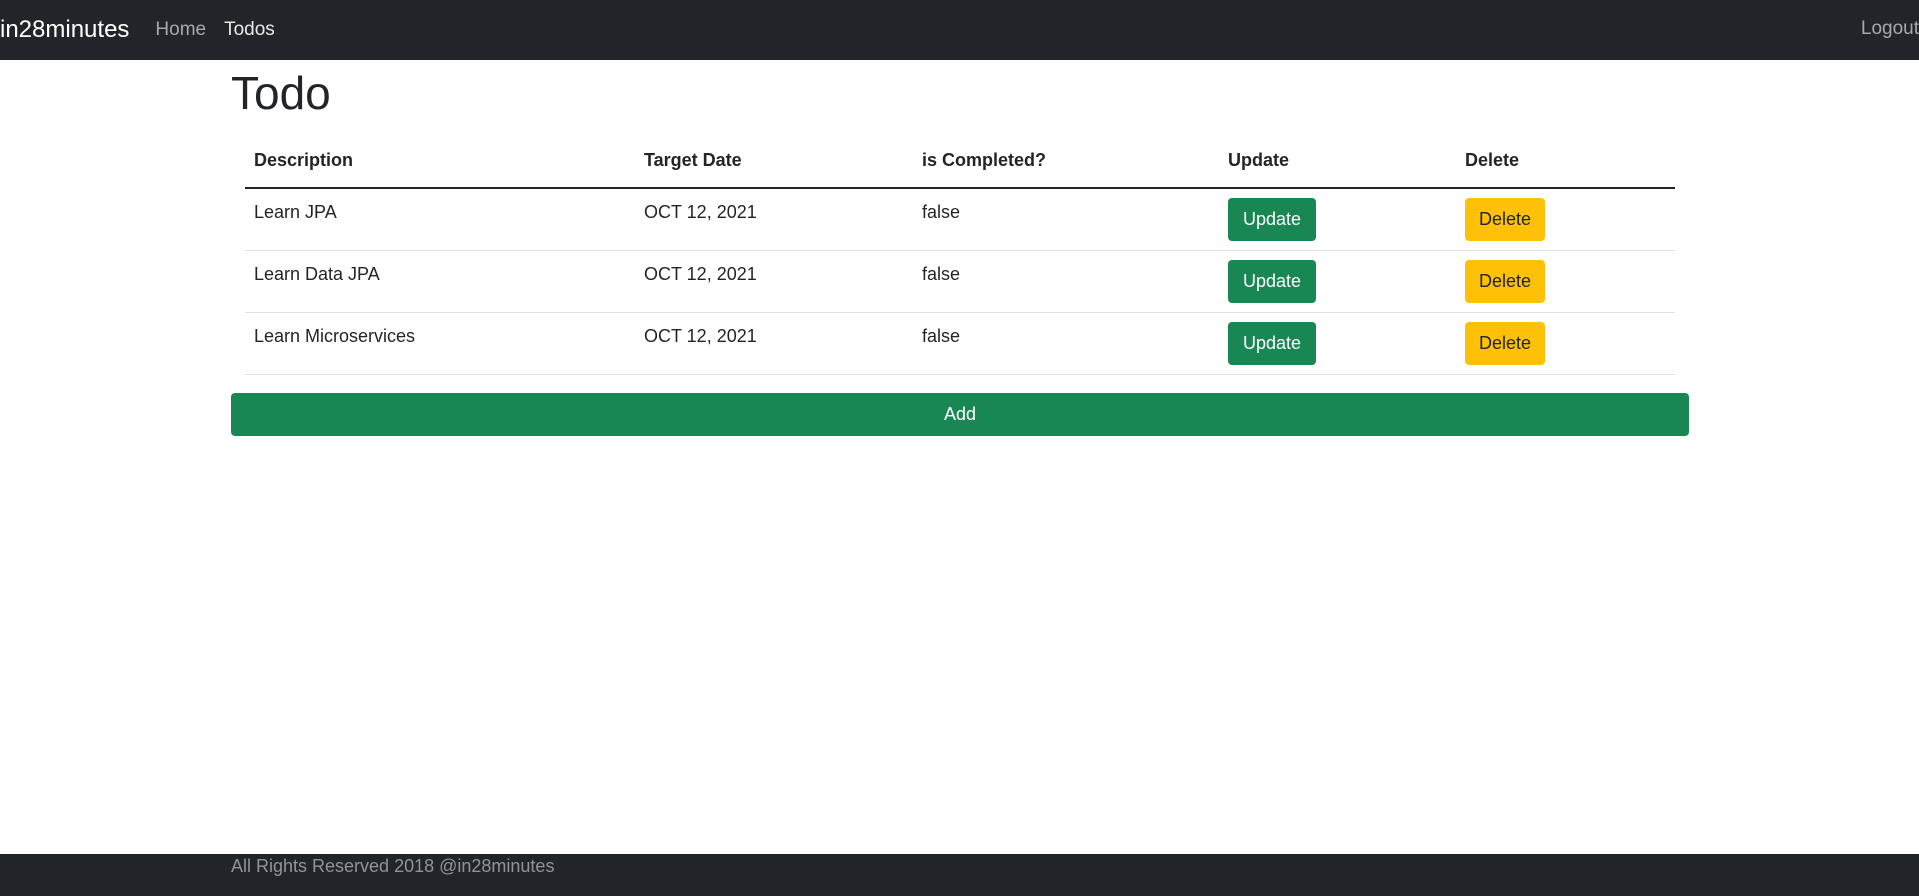  Describe the element at coordinates (774, 161) in the screenshot. I see `header-target-date: Target Date` at that location.